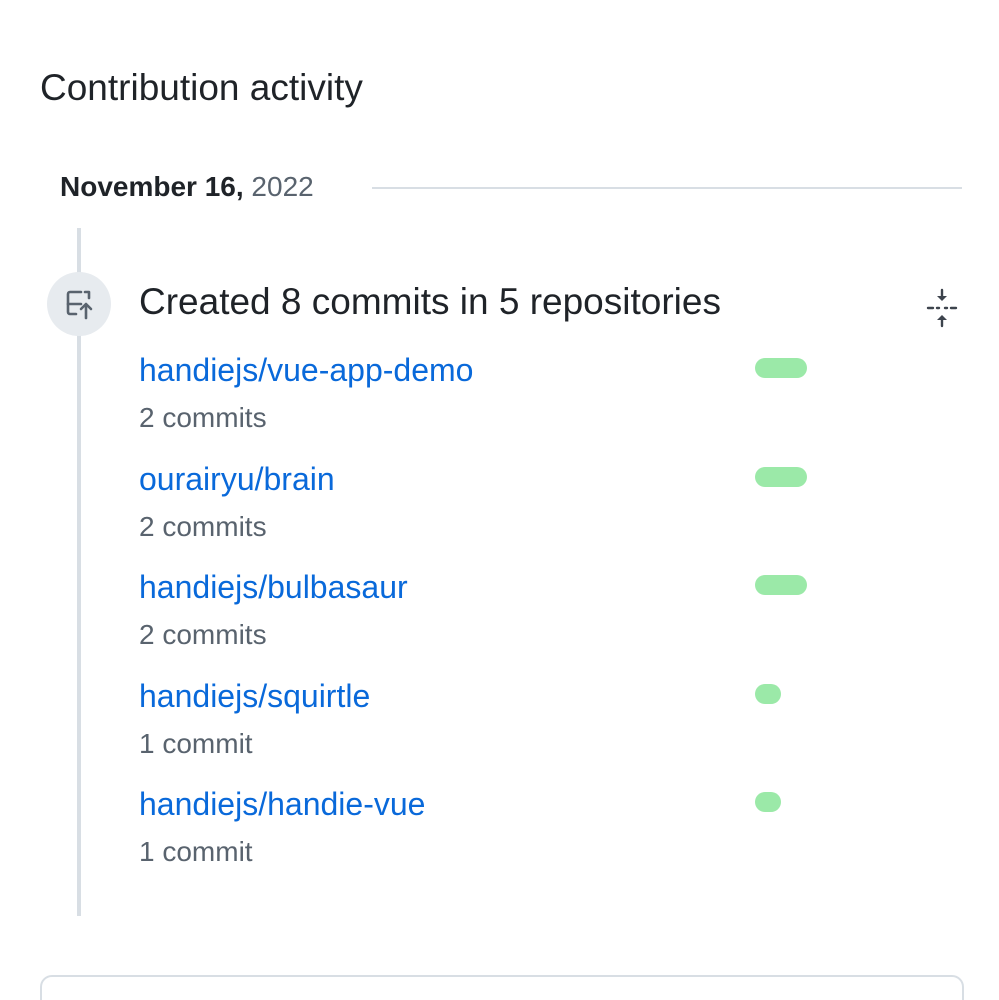  I want to click on repo-push-icon, so click(79, 304).